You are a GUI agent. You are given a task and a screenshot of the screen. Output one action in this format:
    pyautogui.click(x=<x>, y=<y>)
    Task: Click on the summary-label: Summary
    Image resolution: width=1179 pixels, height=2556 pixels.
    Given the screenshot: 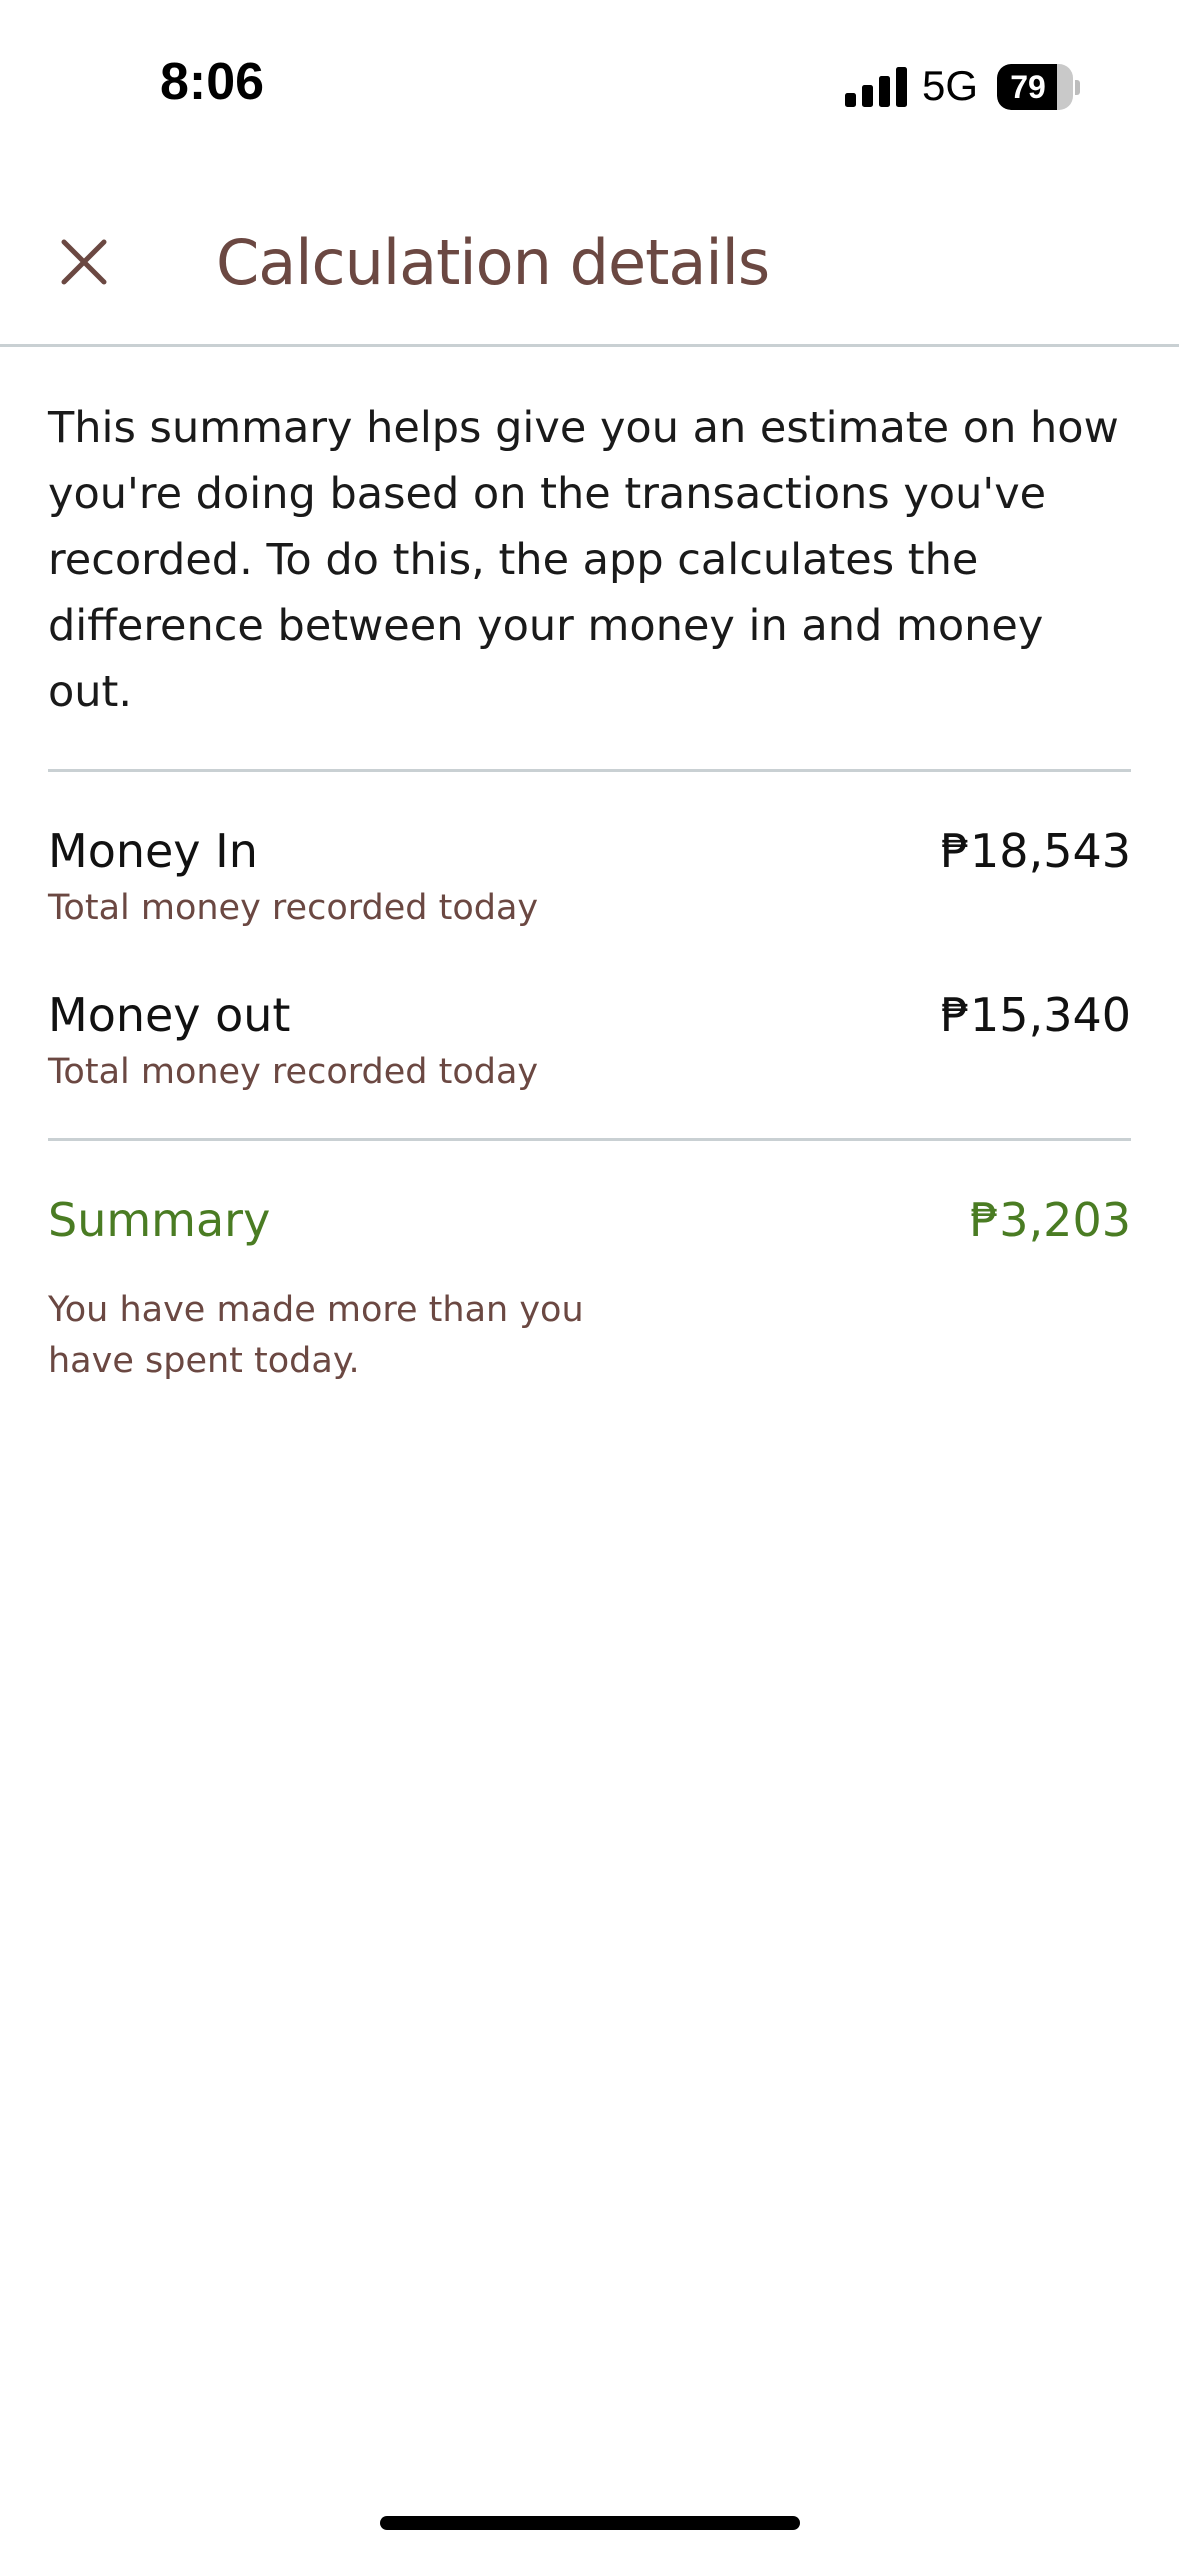 What is the action you would take?
    pyautogui.click(x=159, y=1220)
    